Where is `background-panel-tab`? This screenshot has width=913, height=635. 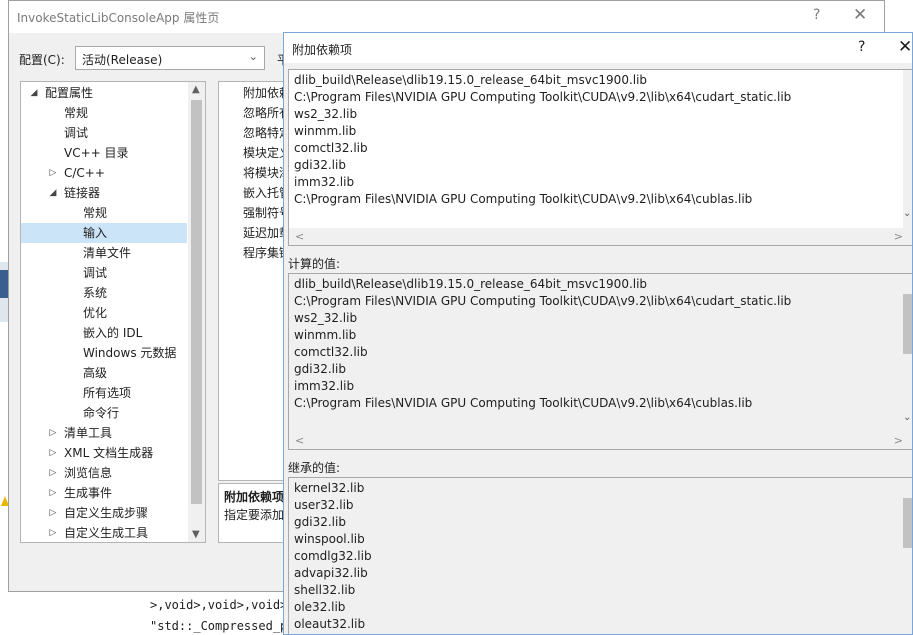 background-panel-tab is located at coordinates (4, 284).